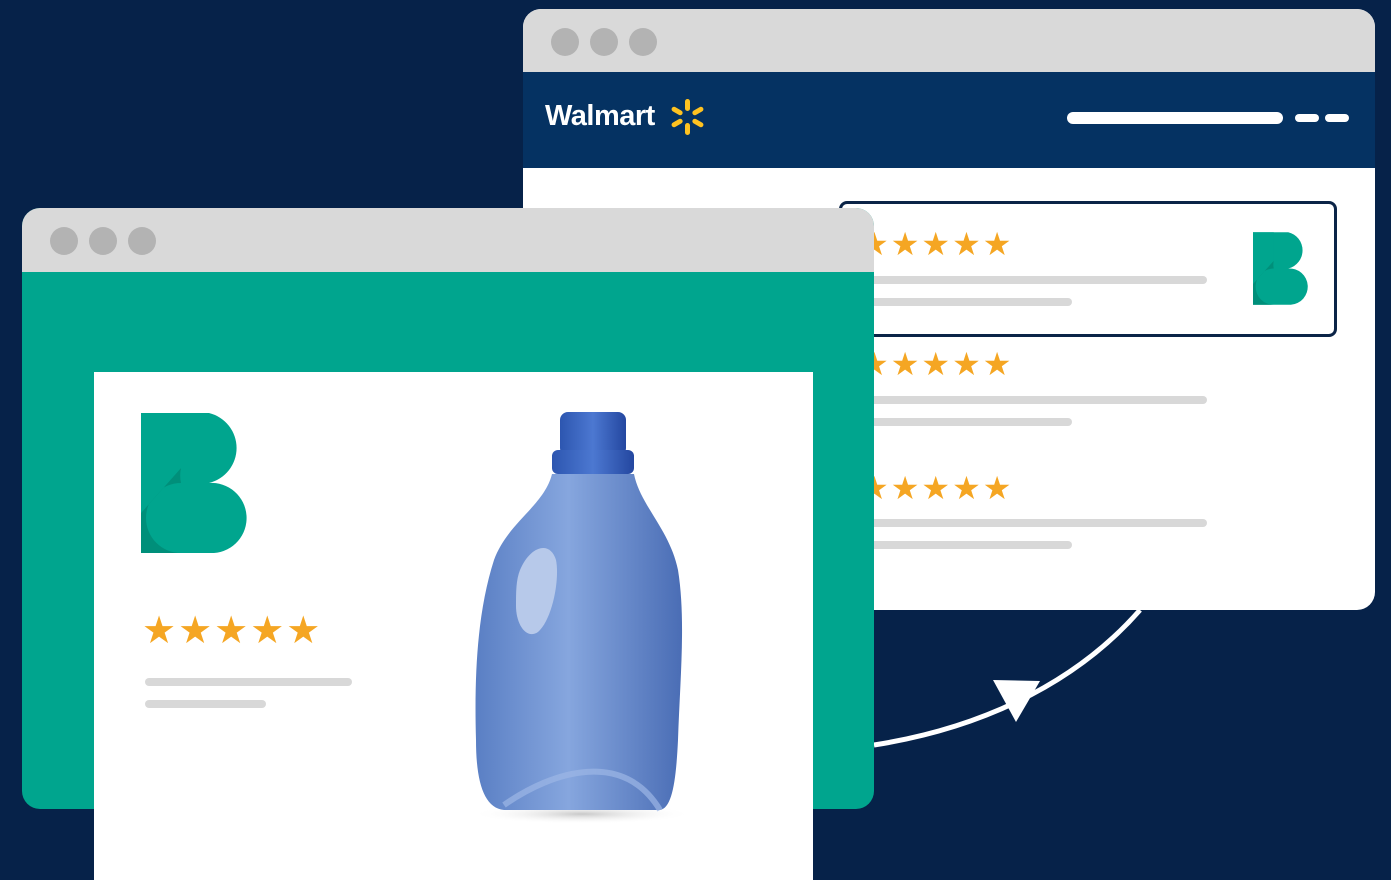  Describe the element at coordinates (687, 117) in the screenshot. I see `walmart-spark-icon` at that location.